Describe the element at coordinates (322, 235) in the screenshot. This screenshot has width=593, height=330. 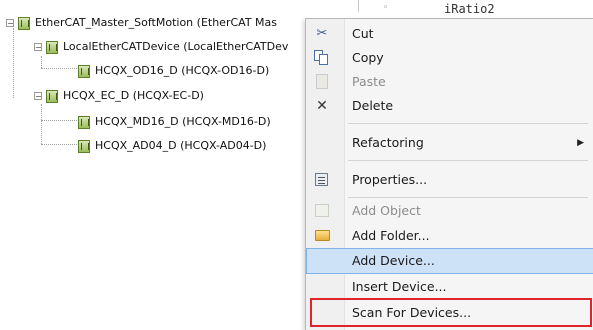
I see `folder-icon` at that location.